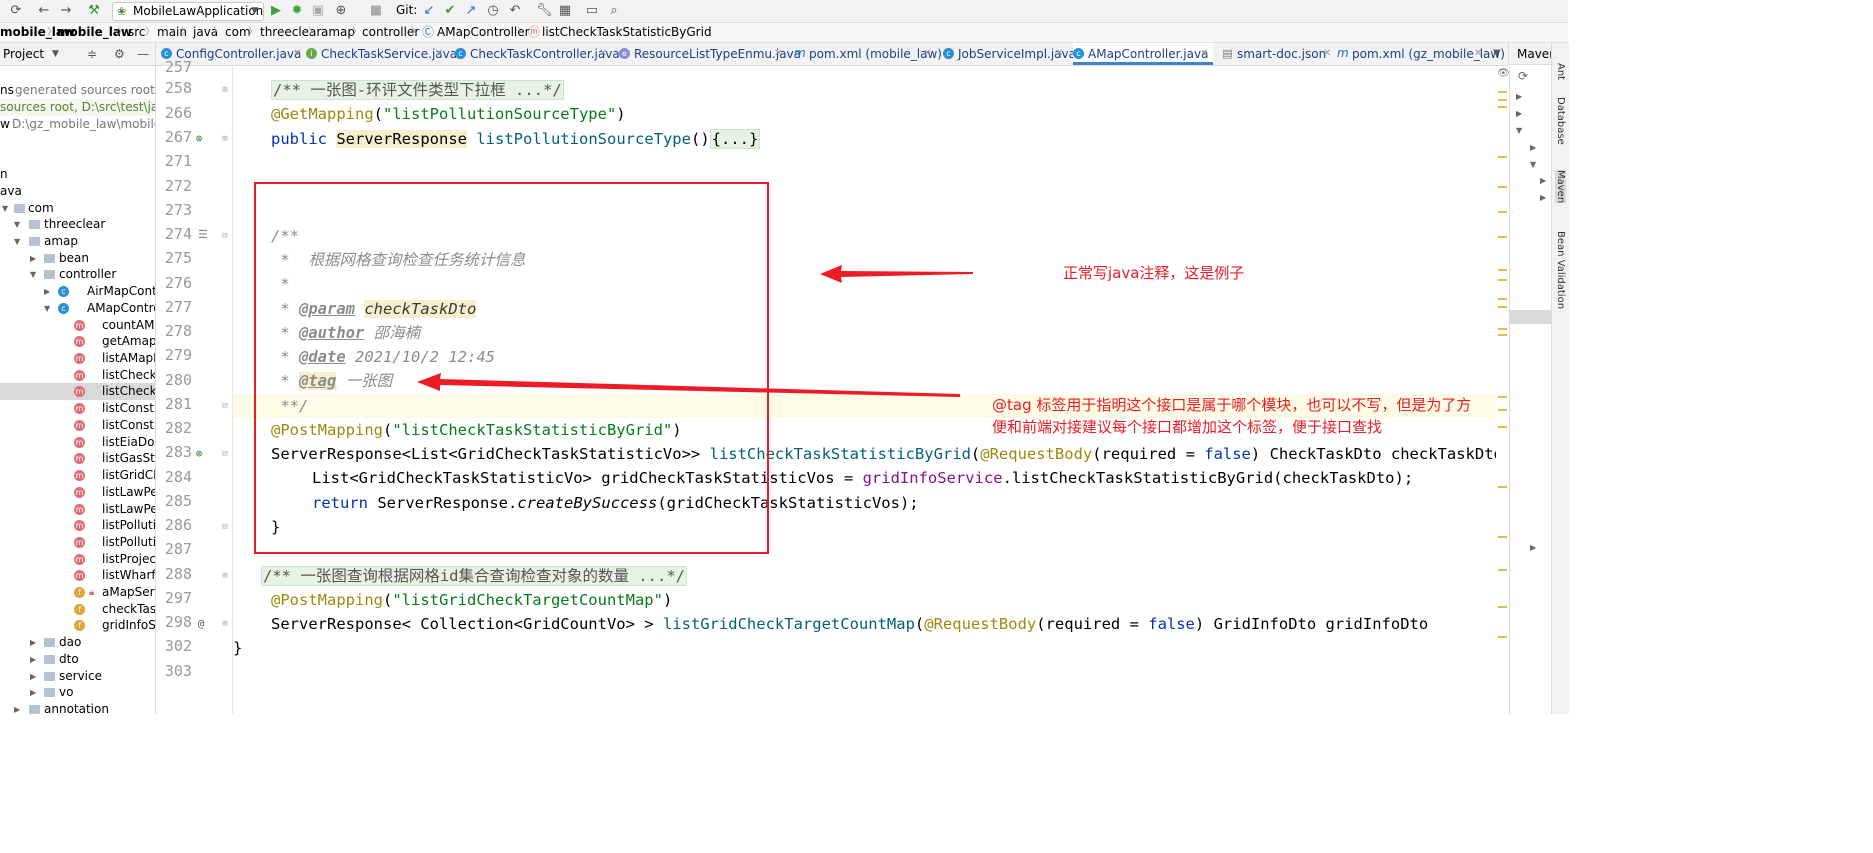 The width and height of the screenshot is (1873, 853). Describe the element at coordinates (1187, 427) in the screenshot. I see `annotation-note-tag-line2: 便和前端对接建议每个接口都增加这个标签，便于接口查找` at that location.